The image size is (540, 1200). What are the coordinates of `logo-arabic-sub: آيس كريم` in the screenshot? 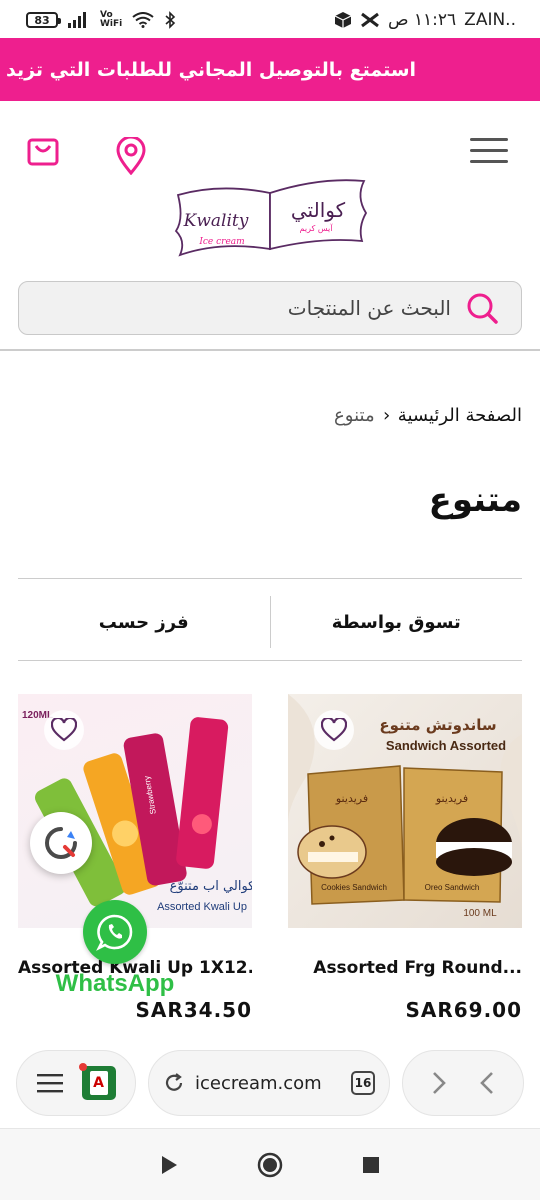 It's located at (317, 228).